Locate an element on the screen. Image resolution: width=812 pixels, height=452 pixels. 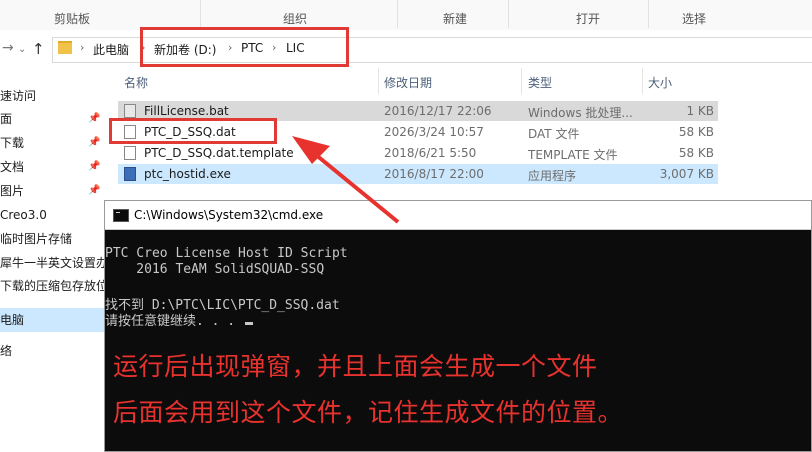
sidebar-item-temp-images: 临时图片存储 is located at coordinates (52, 239).